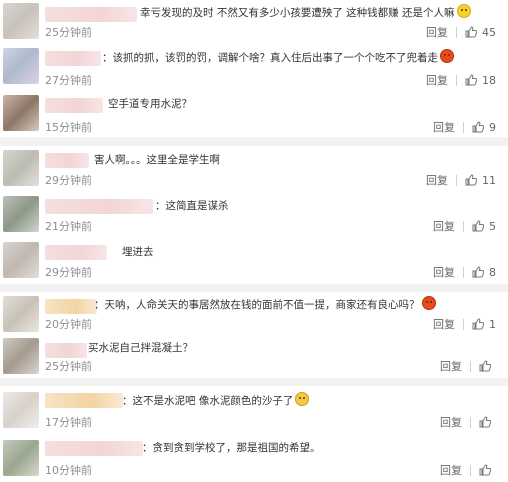 This screenshot has height=482, width=508. Describe the element at coordinates (138, 252) in the screenshot. I see `comment-text: 埋进去` at that location.